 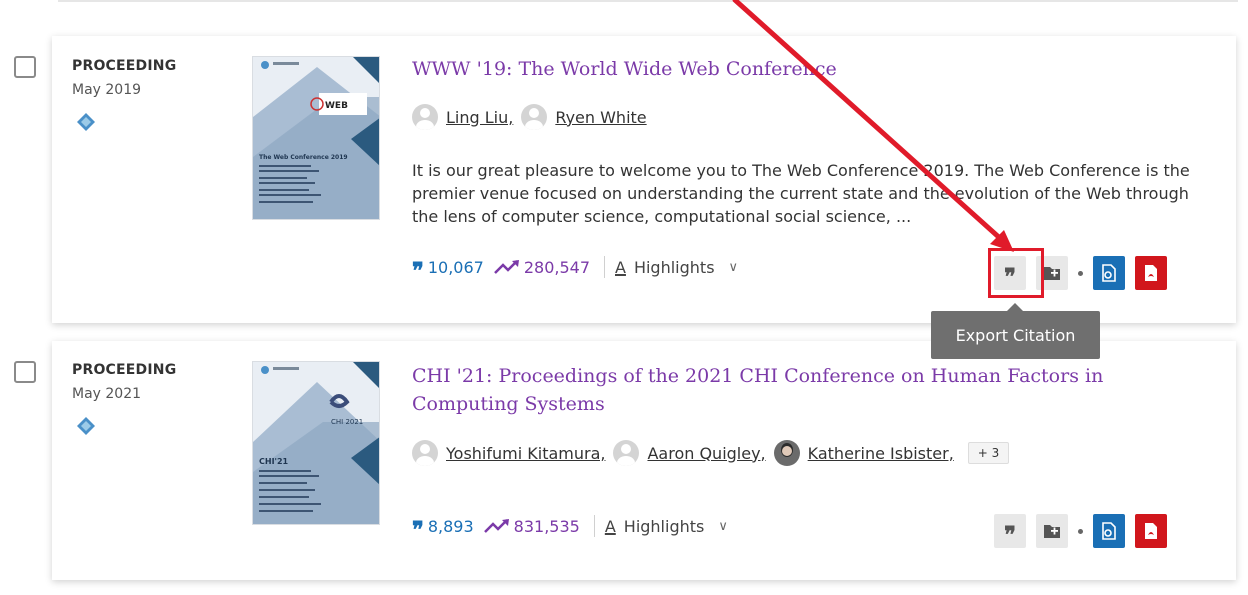 I want to click on citation-count: ❞ 8,893, so click(x=443, y=526).